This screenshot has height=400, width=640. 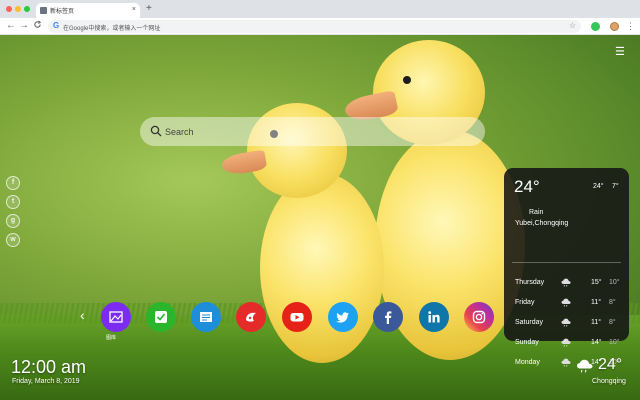 What do you see at coordinates (27, 9) in the screenshot?
I see `maximize-window-button` at bounding box center [27, 9].